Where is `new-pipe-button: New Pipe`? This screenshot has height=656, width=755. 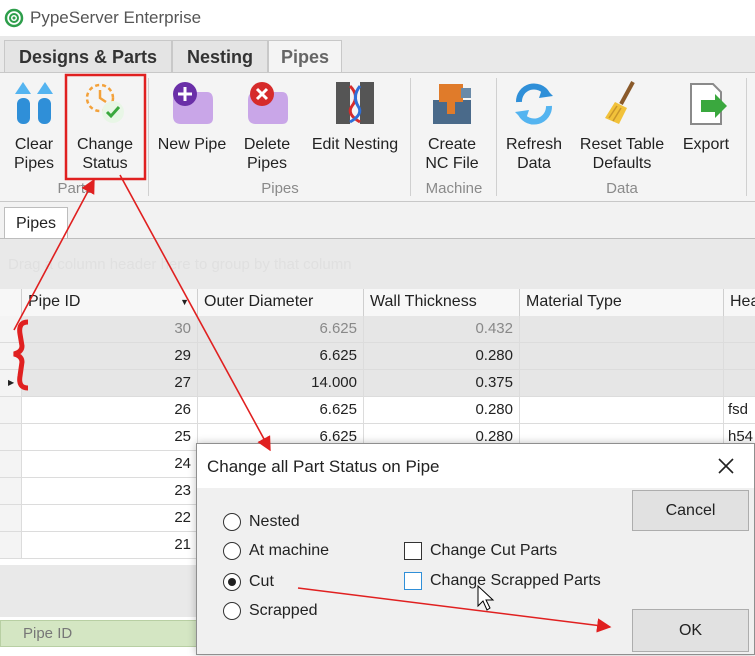
new-pipe-button: New Pipe is located at coordinates (192, 116).